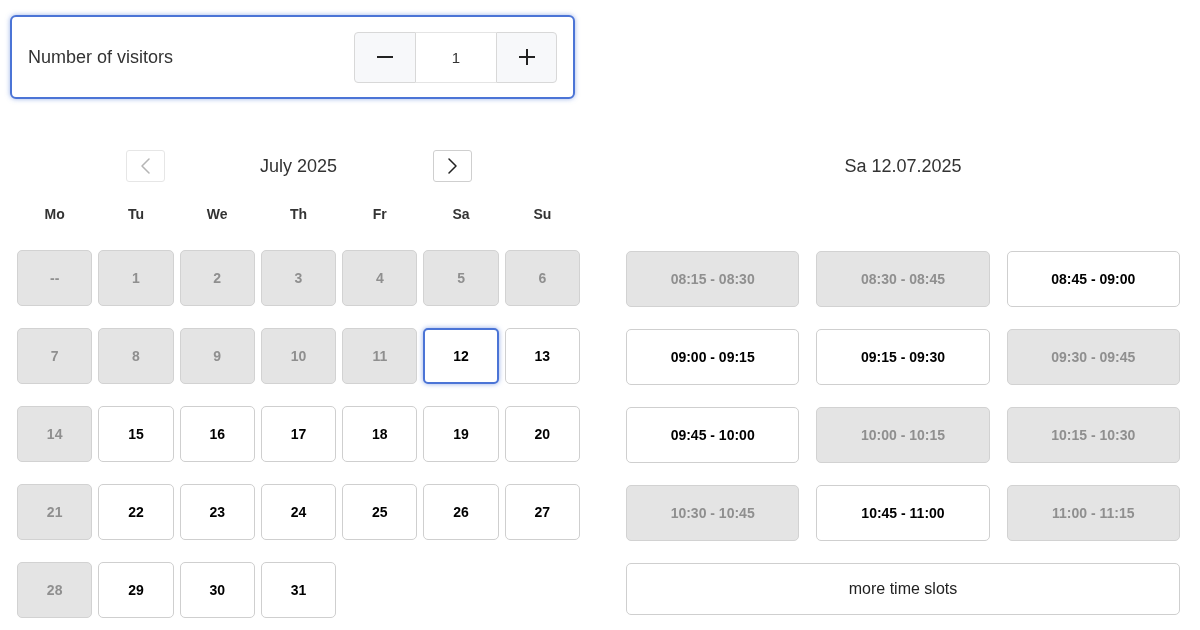 This screenshot has width=1200, height=630. What do you see at coordinates (136, 590) in the screenshot?
I see `day-button: 29` at bounding box center [136, 590].